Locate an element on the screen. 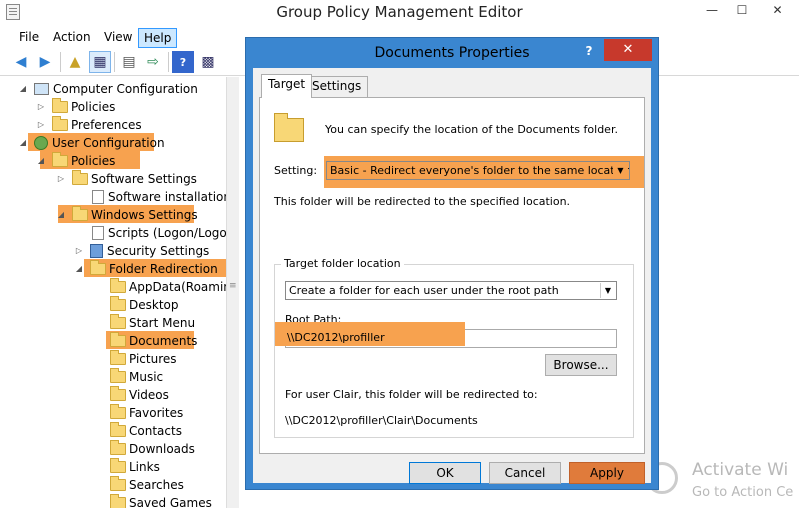 The height and width of the screenshot is (508, 799). tree-label: Desktop is located at coordinates (154, 305).